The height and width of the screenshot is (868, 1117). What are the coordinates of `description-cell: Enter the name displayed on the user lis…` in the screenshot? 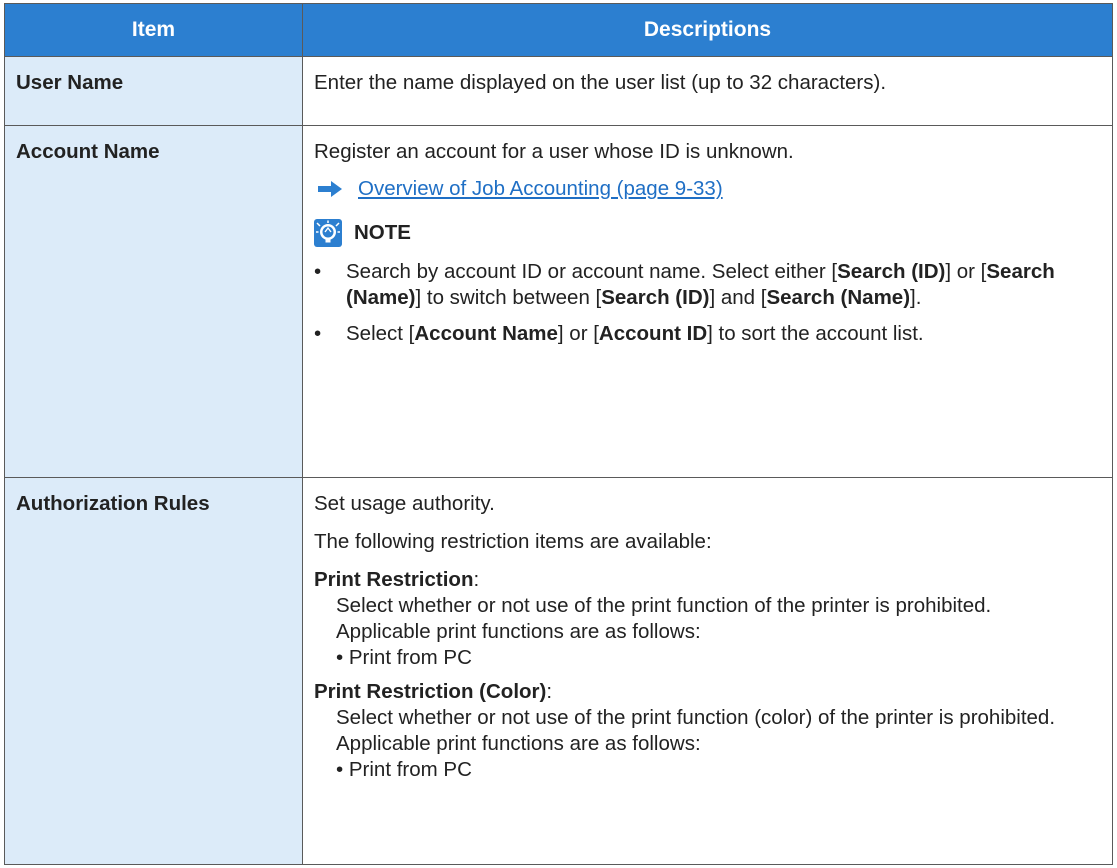 It's located at (707, 91).